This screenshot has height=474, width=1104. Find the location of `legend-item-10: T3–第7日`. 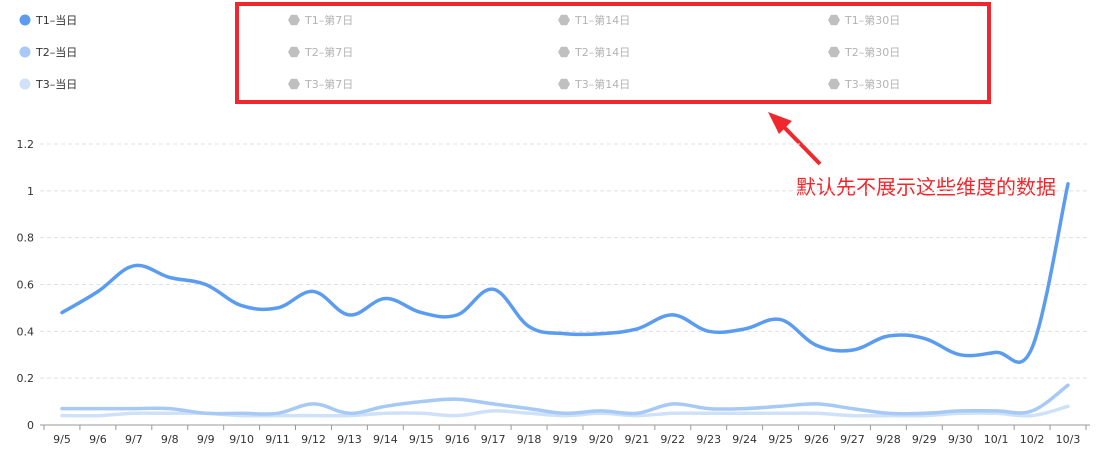

legend-item-10: T3–第7日 is located at coordinates (320, 84).